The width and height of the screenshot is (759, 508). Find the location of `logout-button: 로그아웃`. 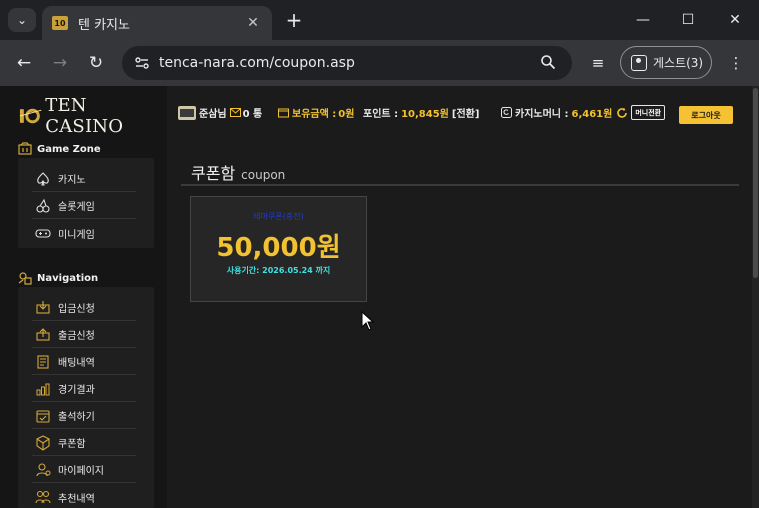

logout-button: 로그아웃 is located at coordinates (706, 115).